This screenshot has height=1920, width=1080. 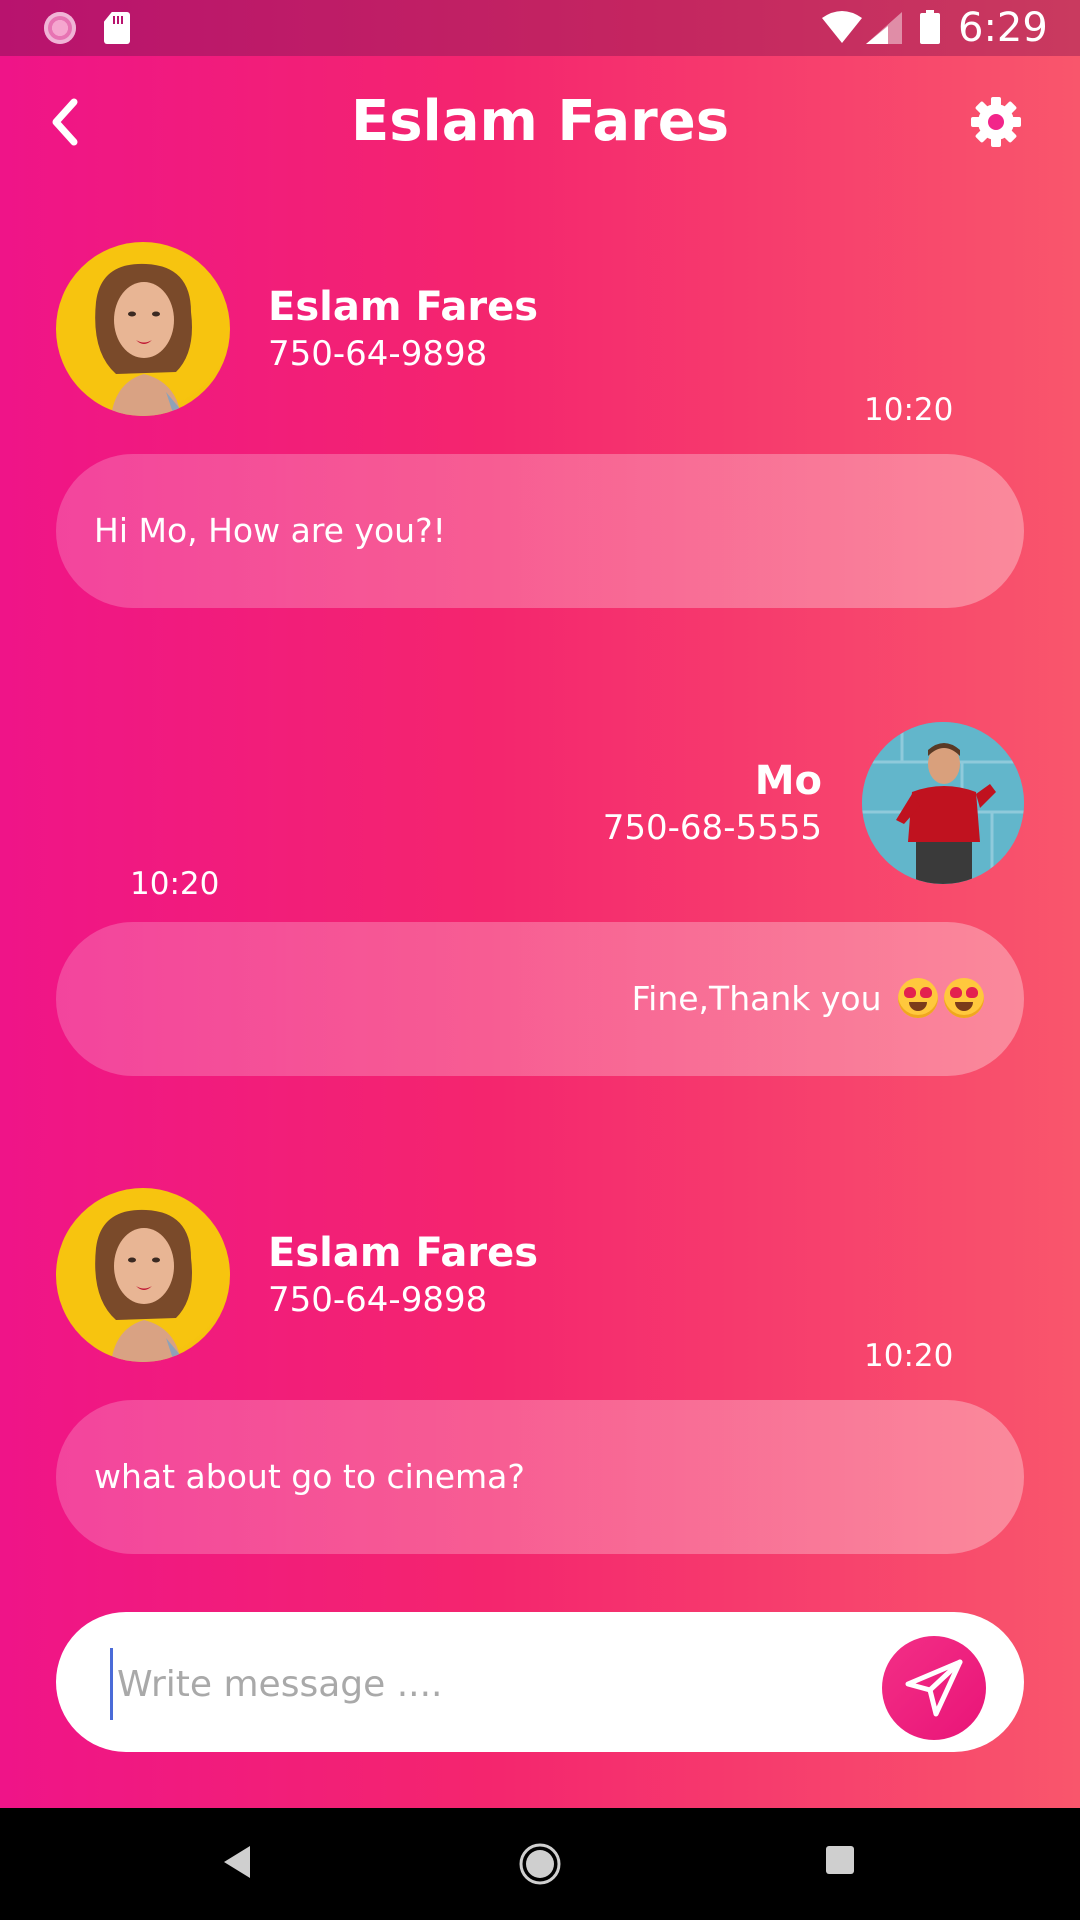 What do you see at coordinates (464, 1684) in the screenshot?
I see `message-input` at bounding box center [464, 1684].